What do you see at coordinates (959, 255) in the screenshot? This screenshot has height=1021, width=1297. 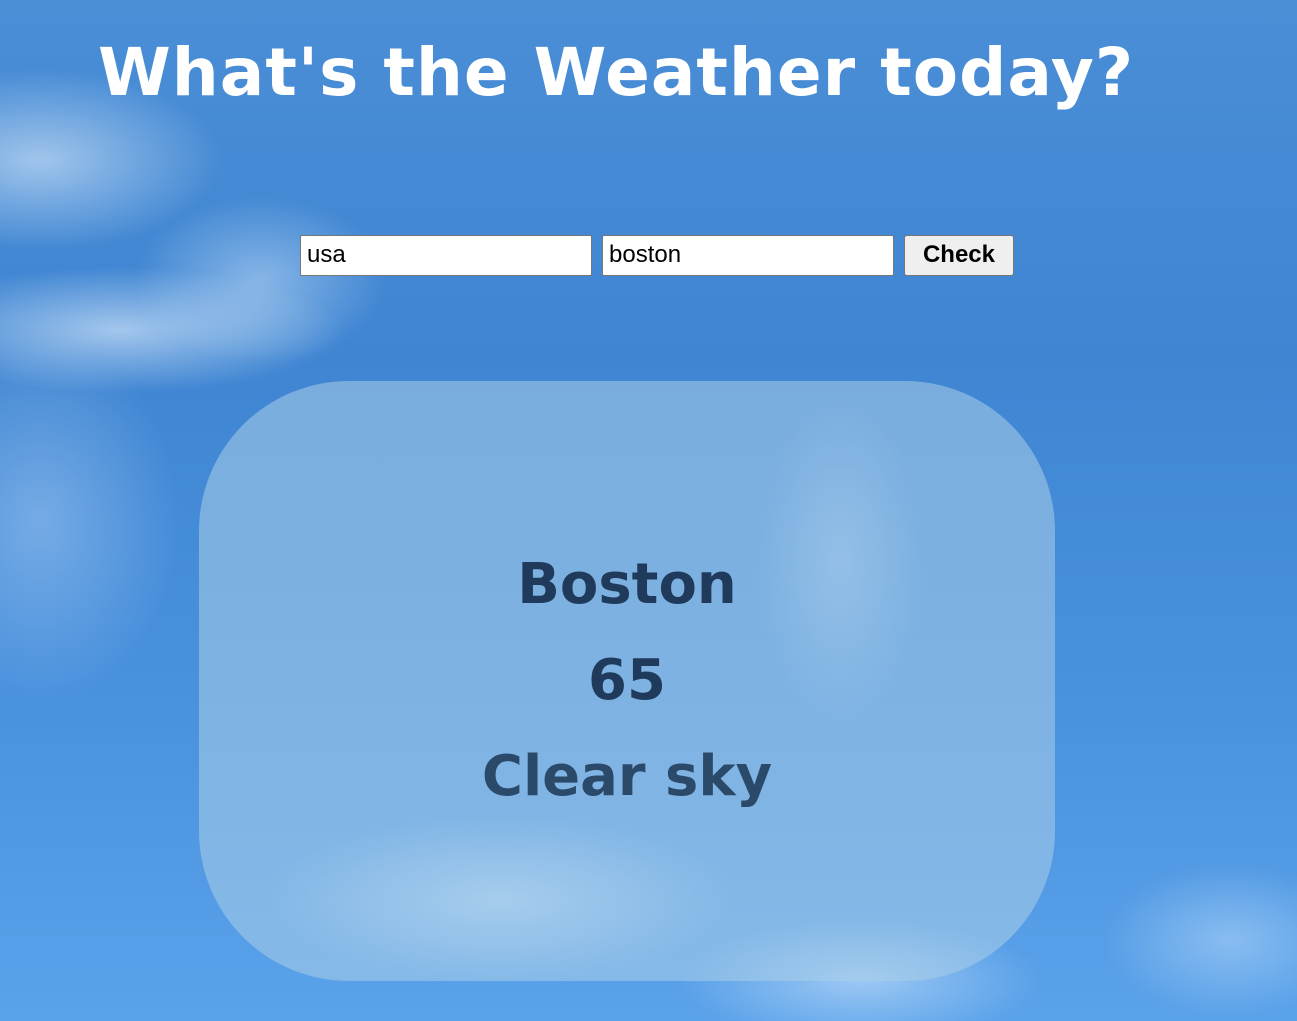 I see `check-button: Check` at bounding box center [959, 255].